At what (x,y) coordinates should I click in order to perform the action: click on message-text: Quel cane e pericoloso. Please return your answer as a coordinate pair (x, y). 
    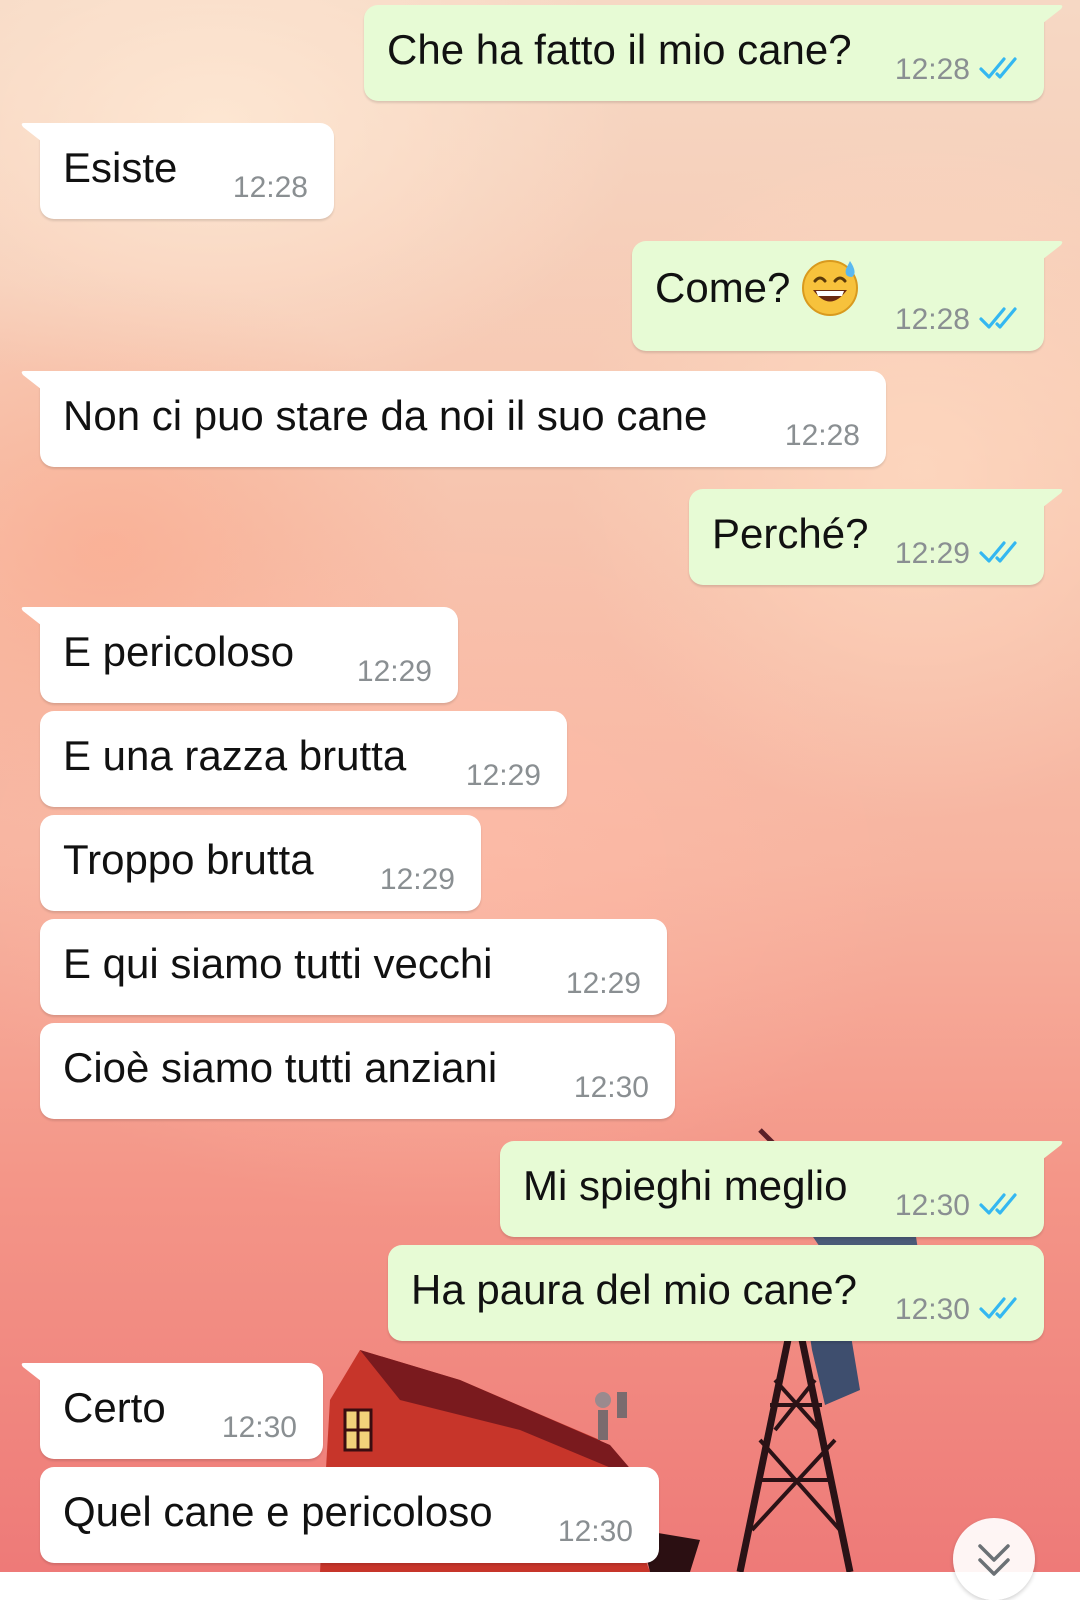
    Looking at the image, I should click on (278, 1511).